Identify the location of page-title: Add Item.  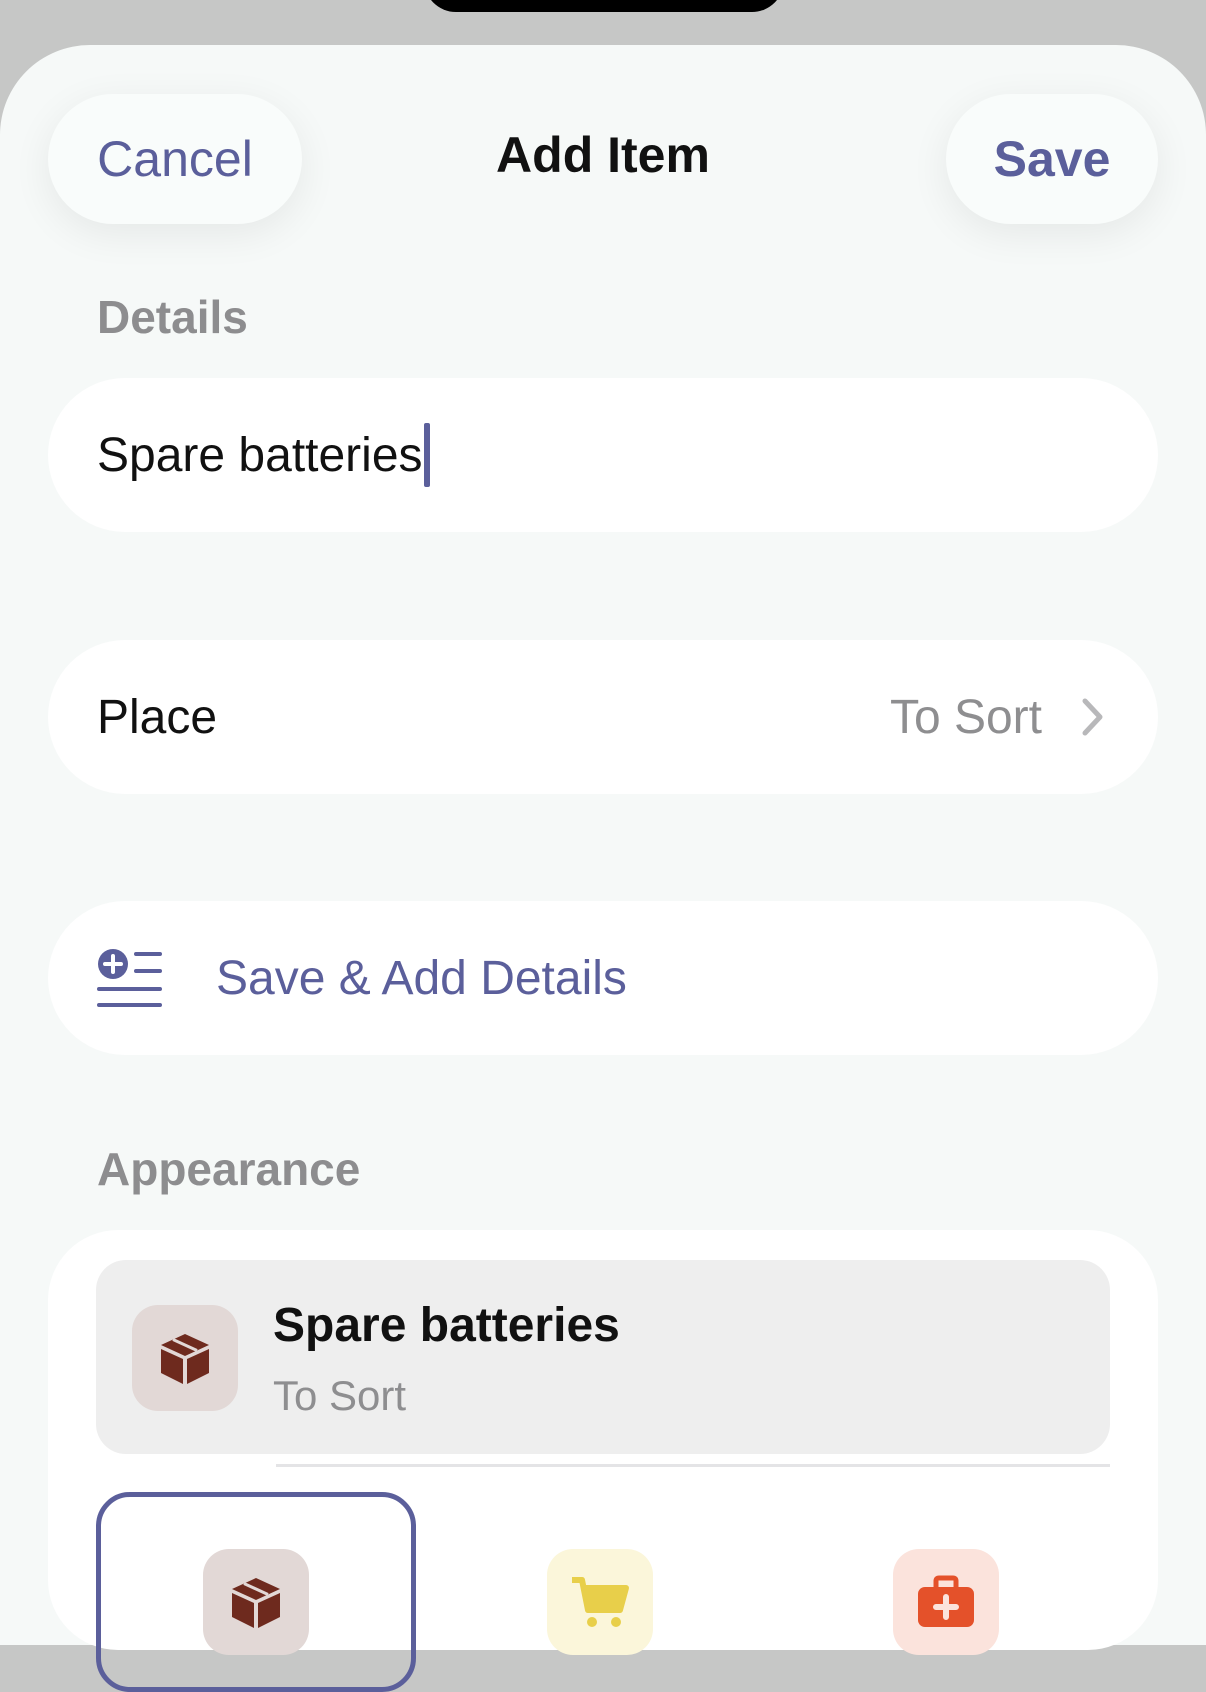
(603, 155).